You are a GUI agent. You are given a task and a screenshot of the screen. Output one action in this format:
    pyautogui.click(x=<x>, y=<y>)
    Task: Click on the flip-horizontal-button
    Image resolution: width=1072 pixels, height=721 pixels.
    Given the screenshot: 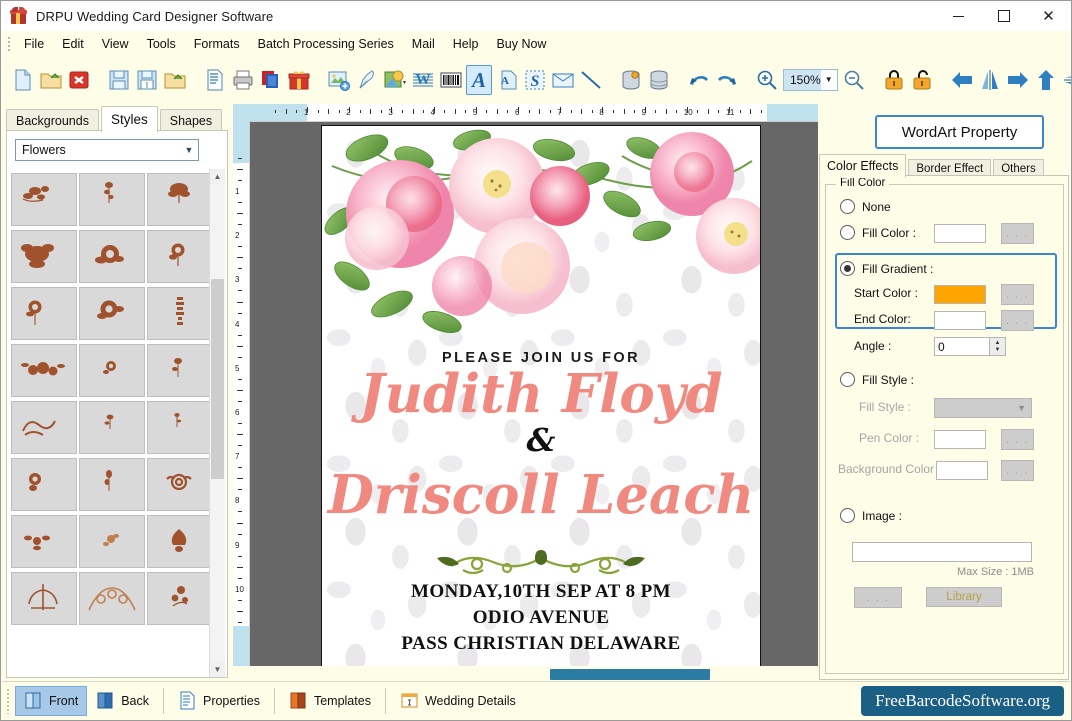 What is the action you would take?
    pyautogui.click(x=990, y=80)
    